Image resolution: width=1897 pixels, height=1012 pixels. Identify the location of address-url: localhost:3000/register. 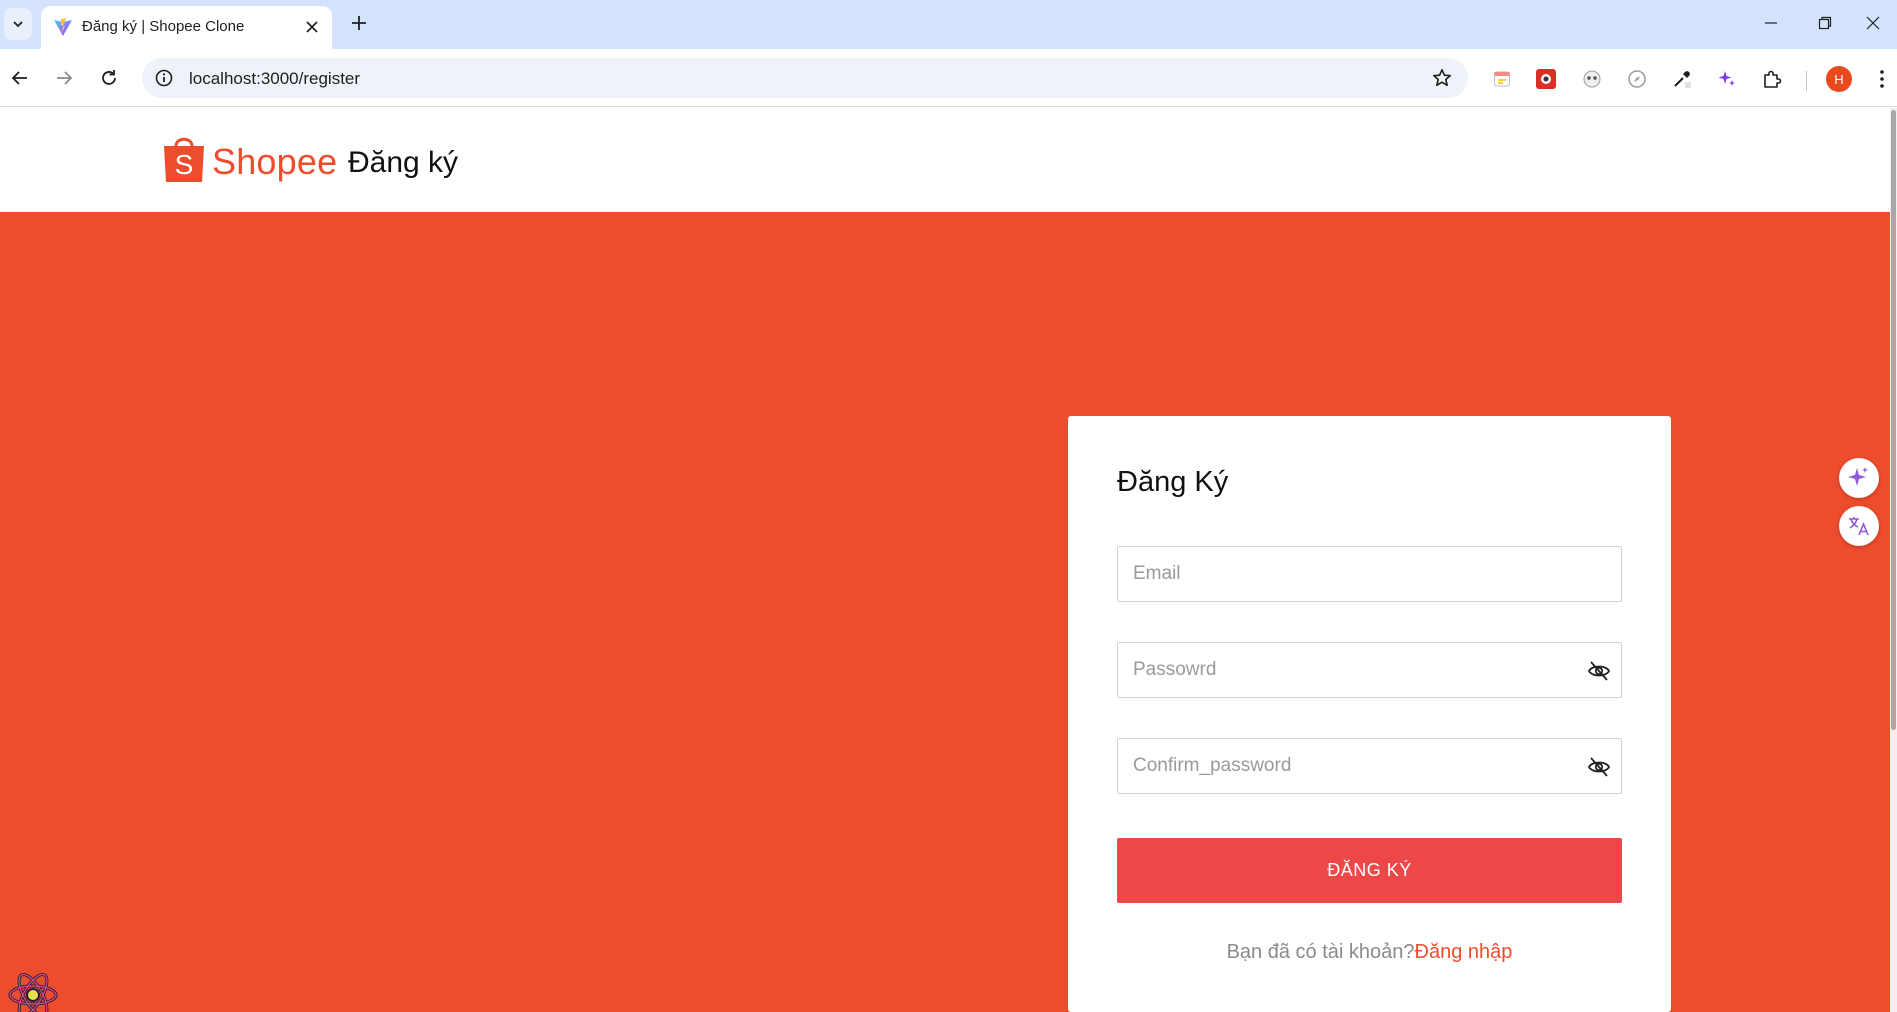
(275, 78).